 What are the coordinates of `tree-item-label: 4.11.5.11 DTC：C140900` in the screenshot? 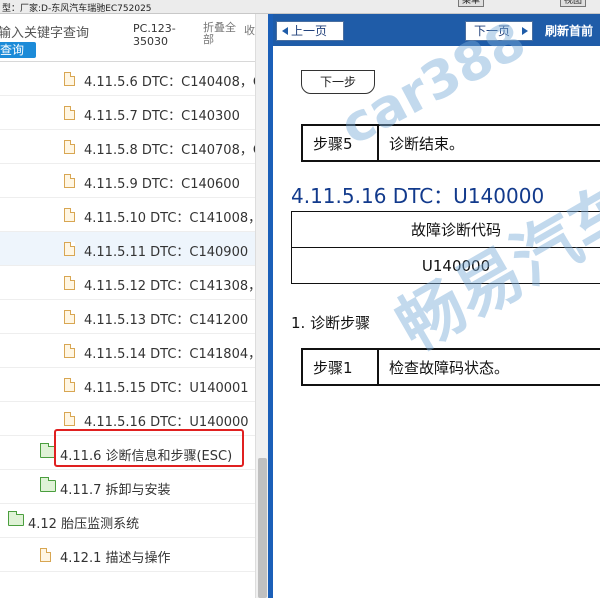 It's located at (166, 252).